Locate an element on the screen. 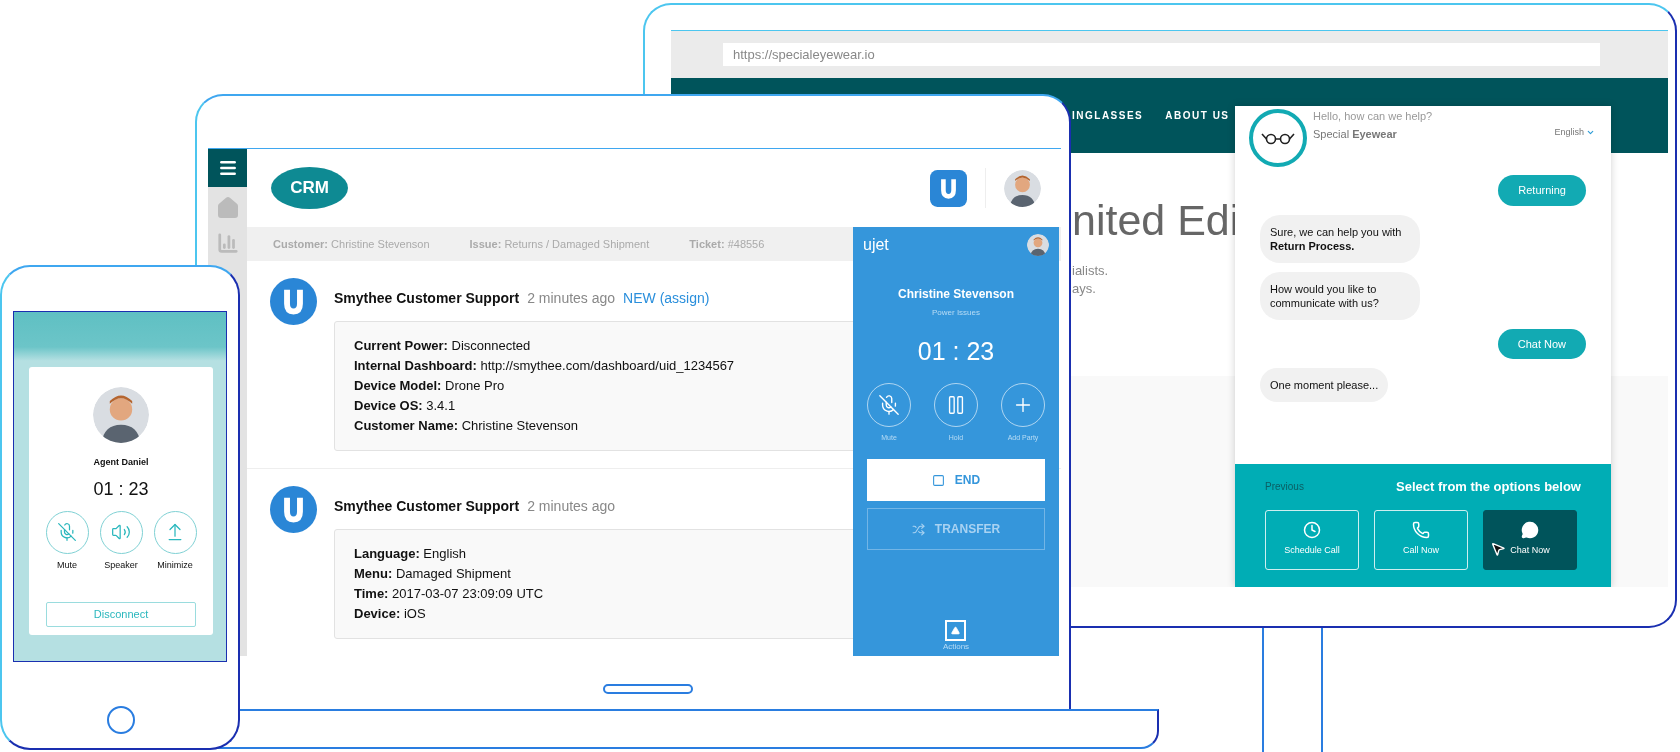  hero-text-line: ays. is located at coordinates (1084, 289).